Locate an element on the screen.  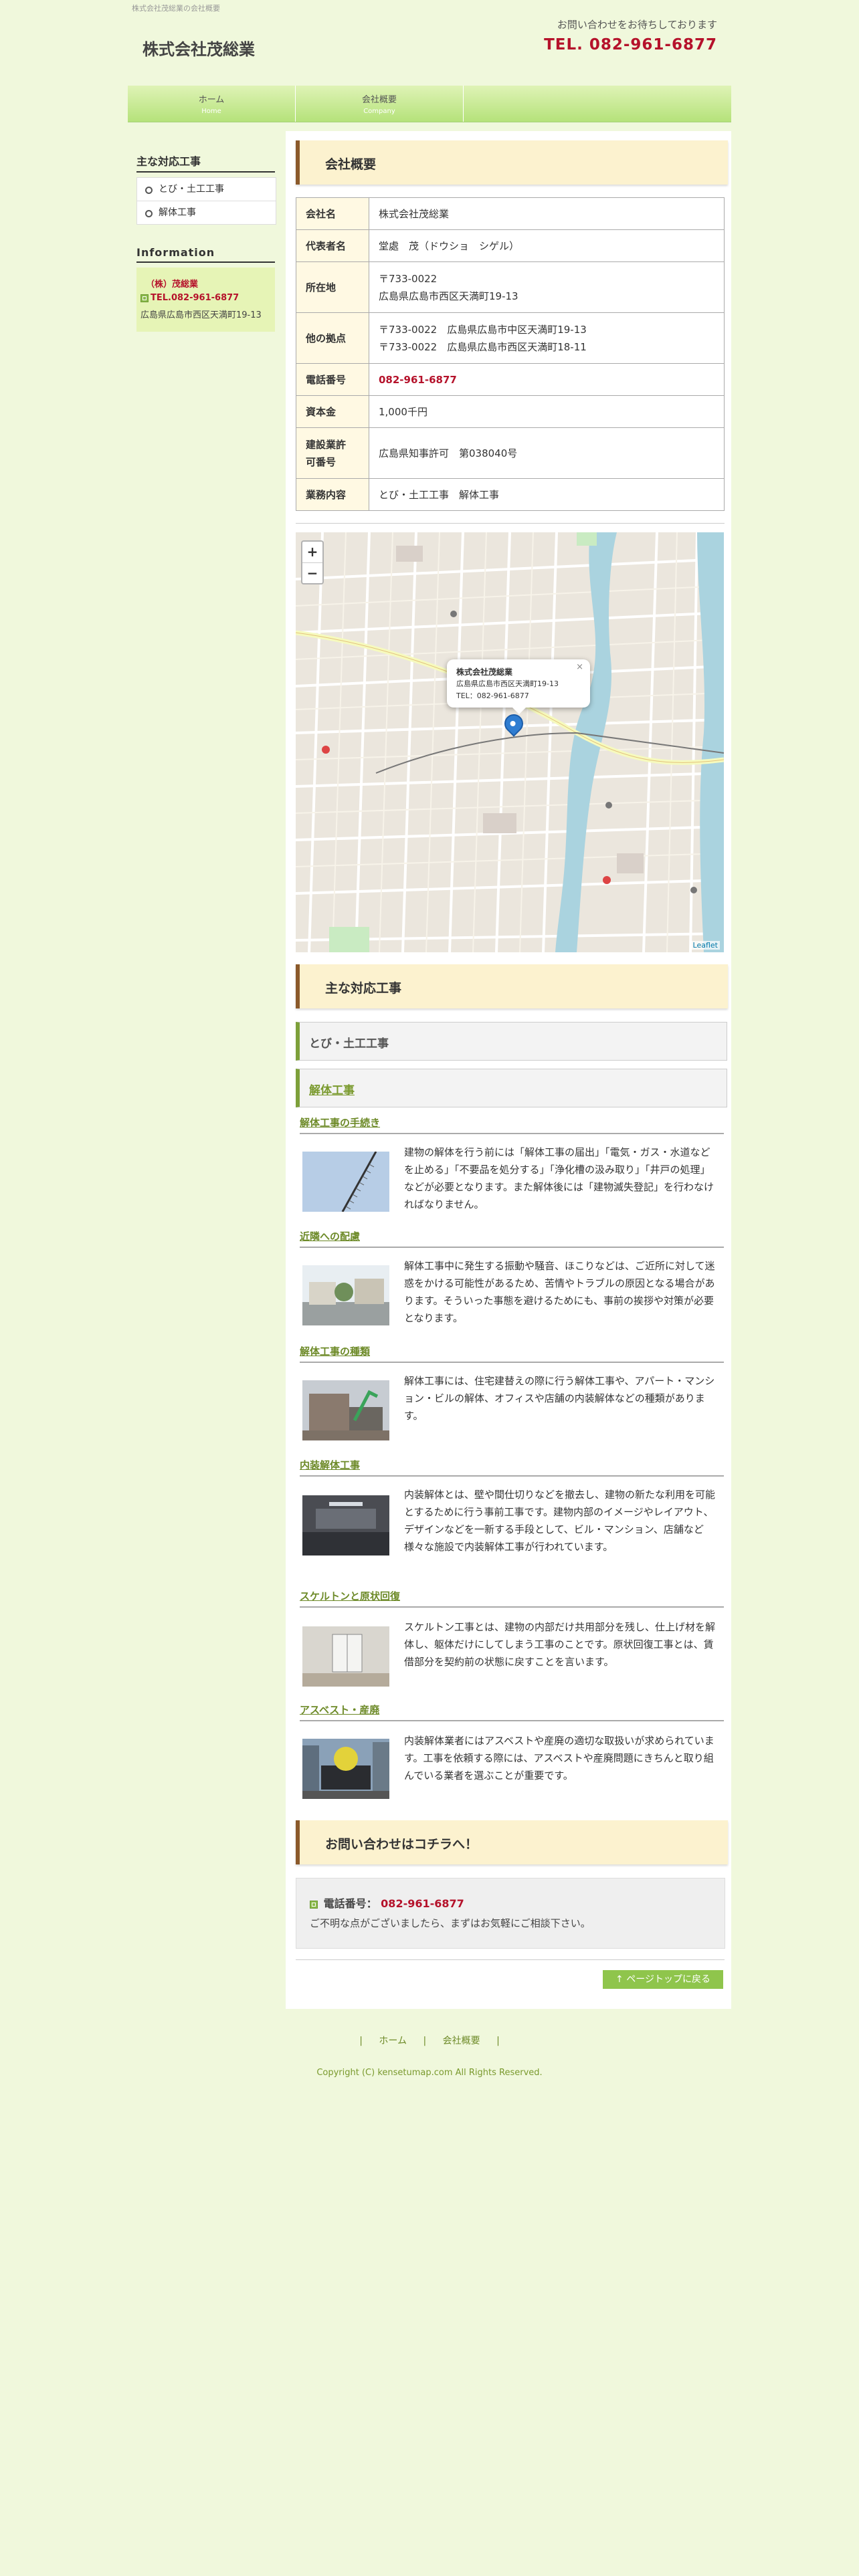
row-value: 1,000千円 is located at coordinates (547, 411).